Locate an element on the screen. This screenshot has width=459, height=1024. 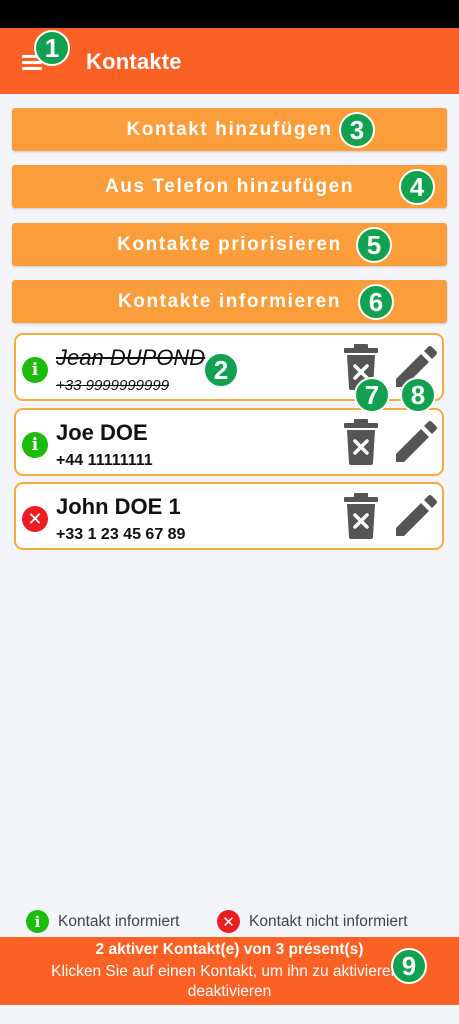
tutorial-badge: 3 is located at coordinates (357, 130).